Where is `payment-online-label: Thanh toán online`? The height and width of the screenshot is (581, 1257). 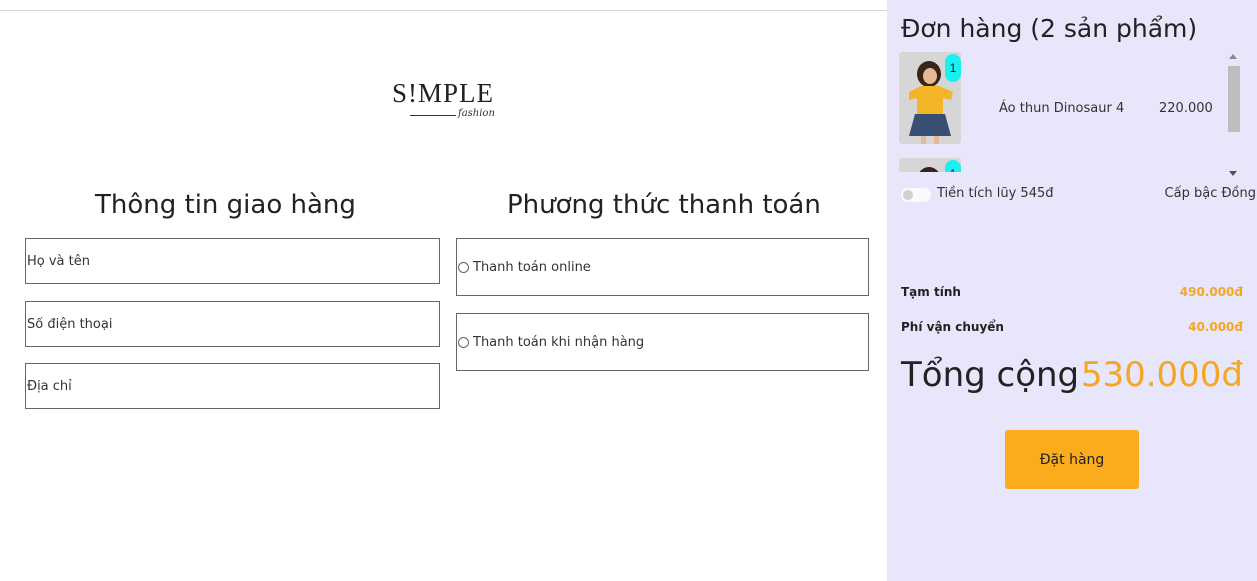 payment-online-label: Thanh toán online is located at coordinates (532, 267).